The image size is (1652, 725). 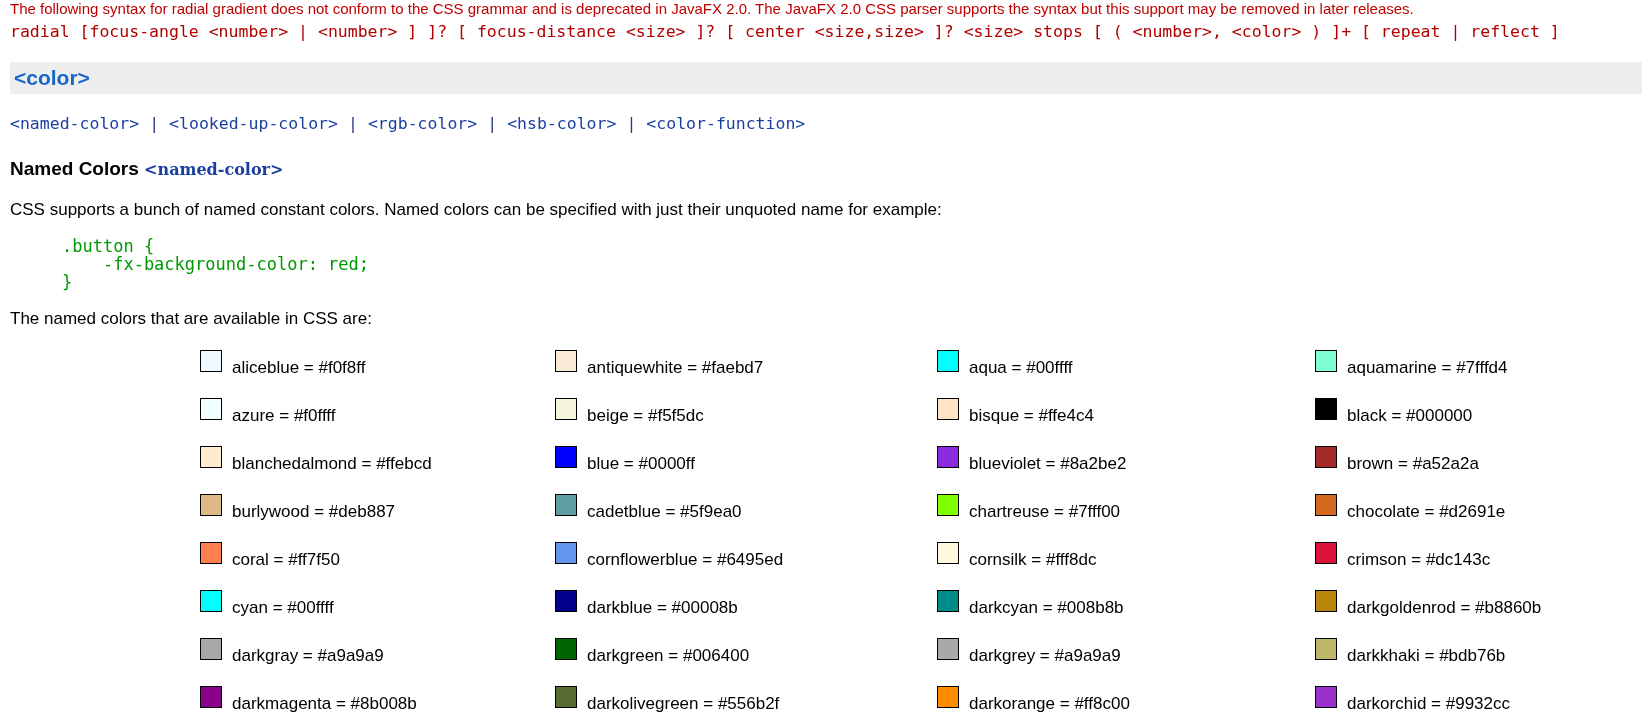 I want to click on color-label: brown = #a52a2a, so click(x=1413, y=464).